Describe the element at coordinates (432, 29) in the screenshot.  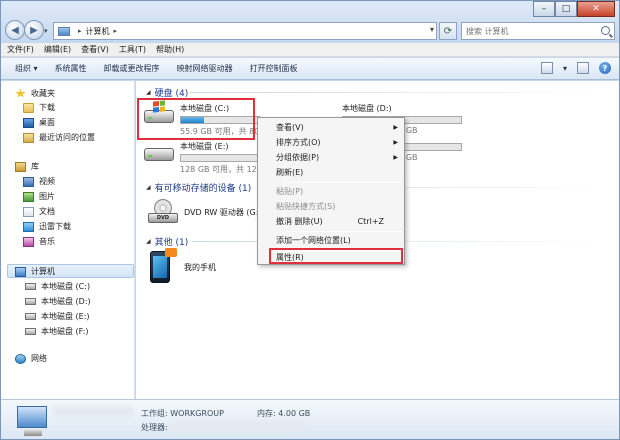
I see `address-dropdown-icon: ▾` at that location.